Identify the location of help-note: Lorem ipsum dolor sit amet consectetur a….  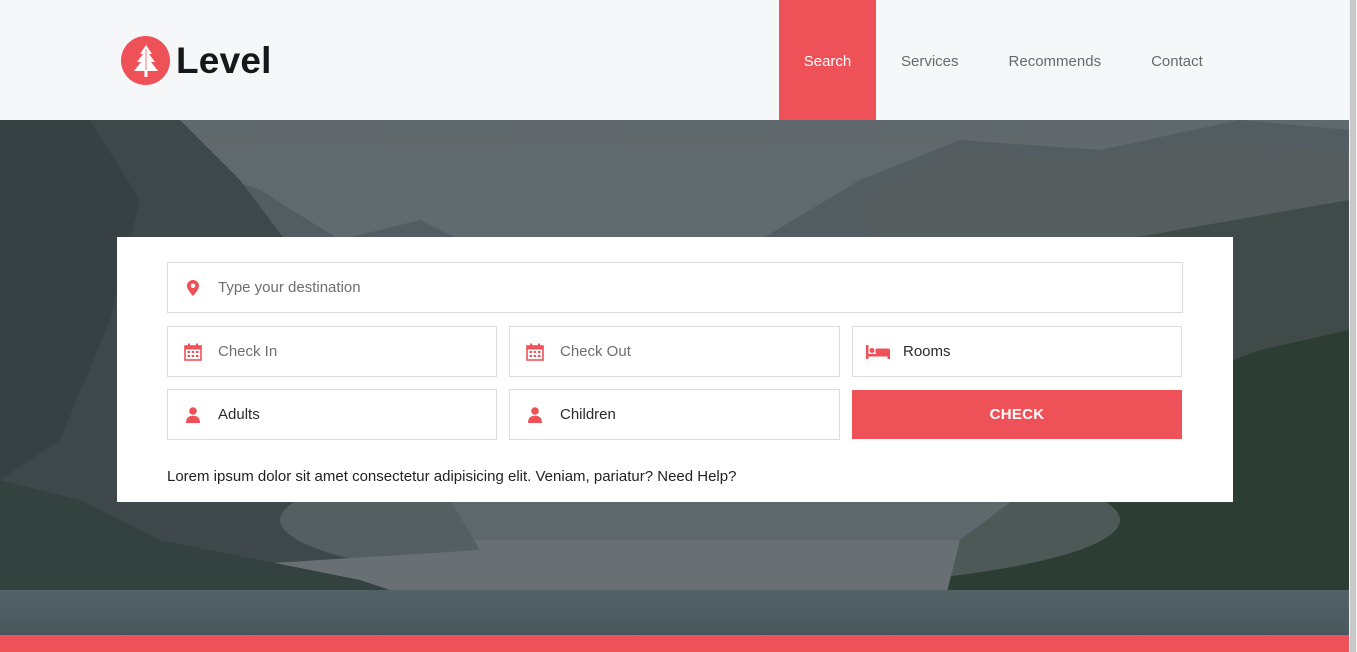
(452, 476).